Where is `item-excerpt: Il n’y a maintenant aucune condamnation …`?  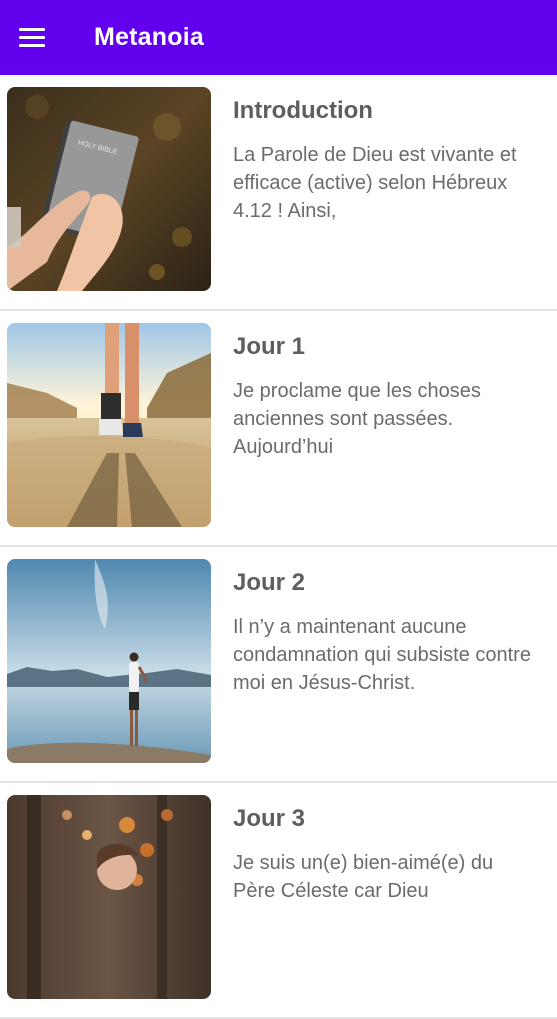
item-excerpt: Il n’y a maintenant aucune condamnation … is located at coordinates (382, 655).